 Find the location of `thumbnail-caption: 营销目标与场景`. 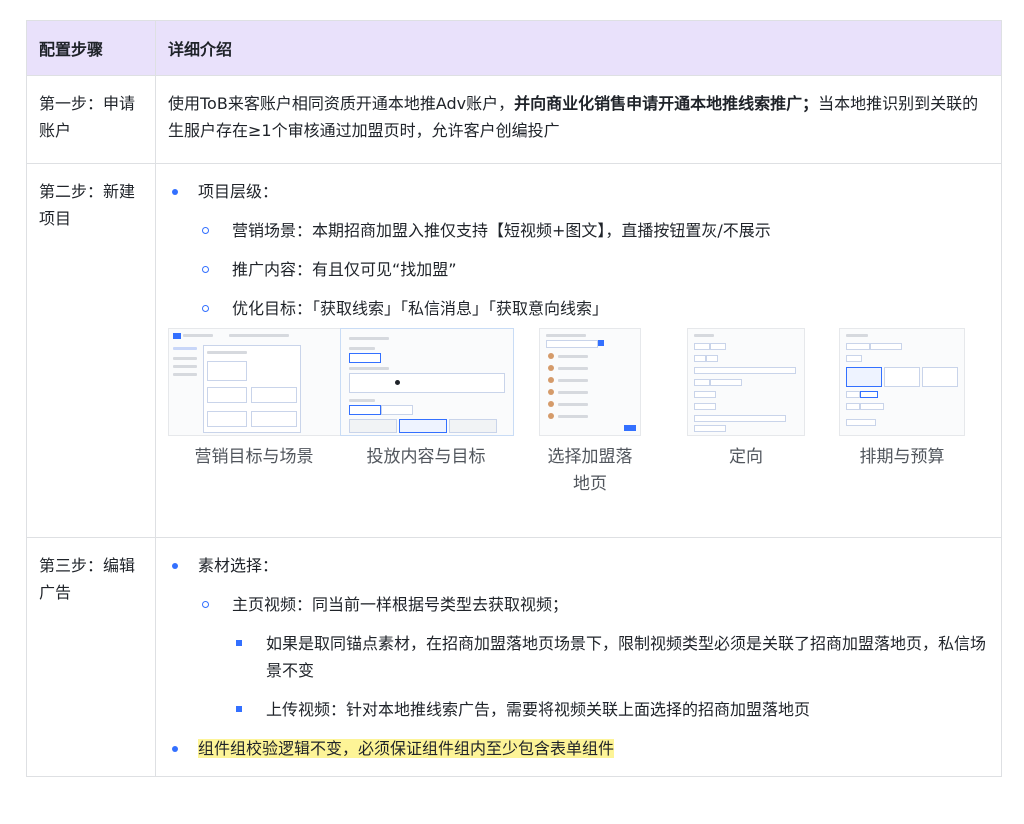

thumbnail-caption: 营销目标与场景 is located at coordinates (254, 457).